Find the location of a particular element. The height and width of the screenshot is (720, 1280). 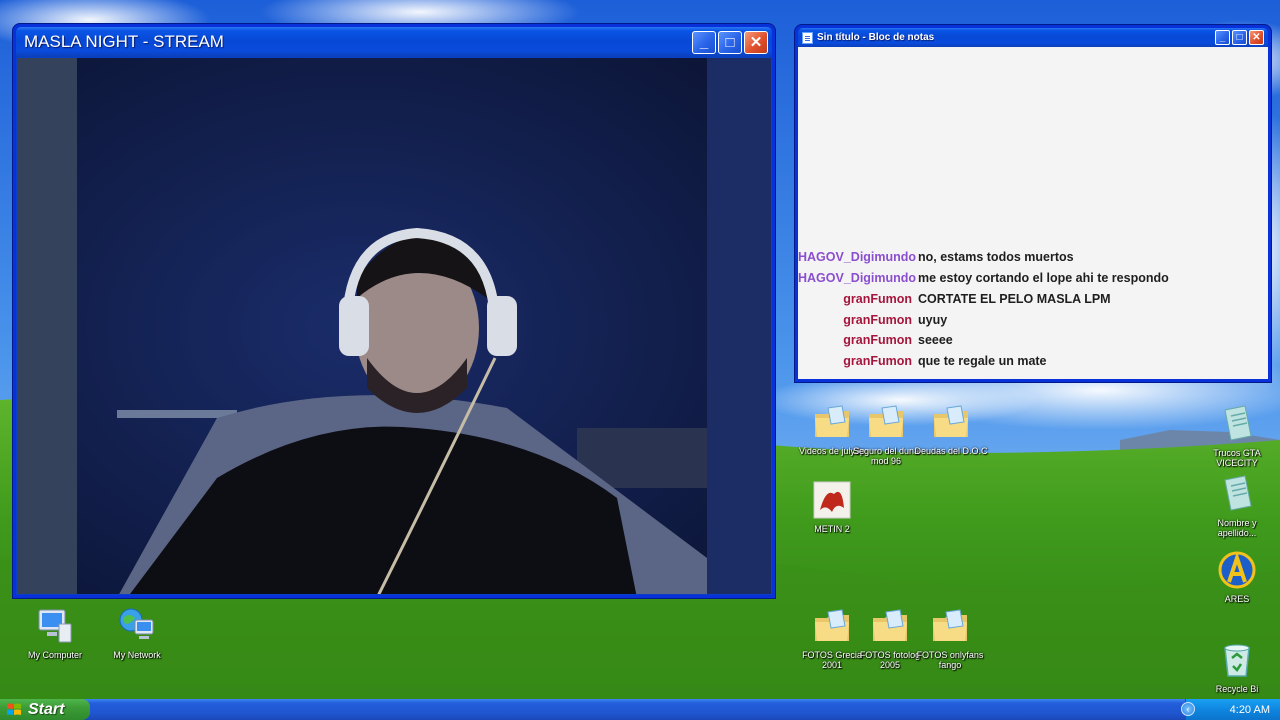

metin2-icon is located at coordinates (832, 500).